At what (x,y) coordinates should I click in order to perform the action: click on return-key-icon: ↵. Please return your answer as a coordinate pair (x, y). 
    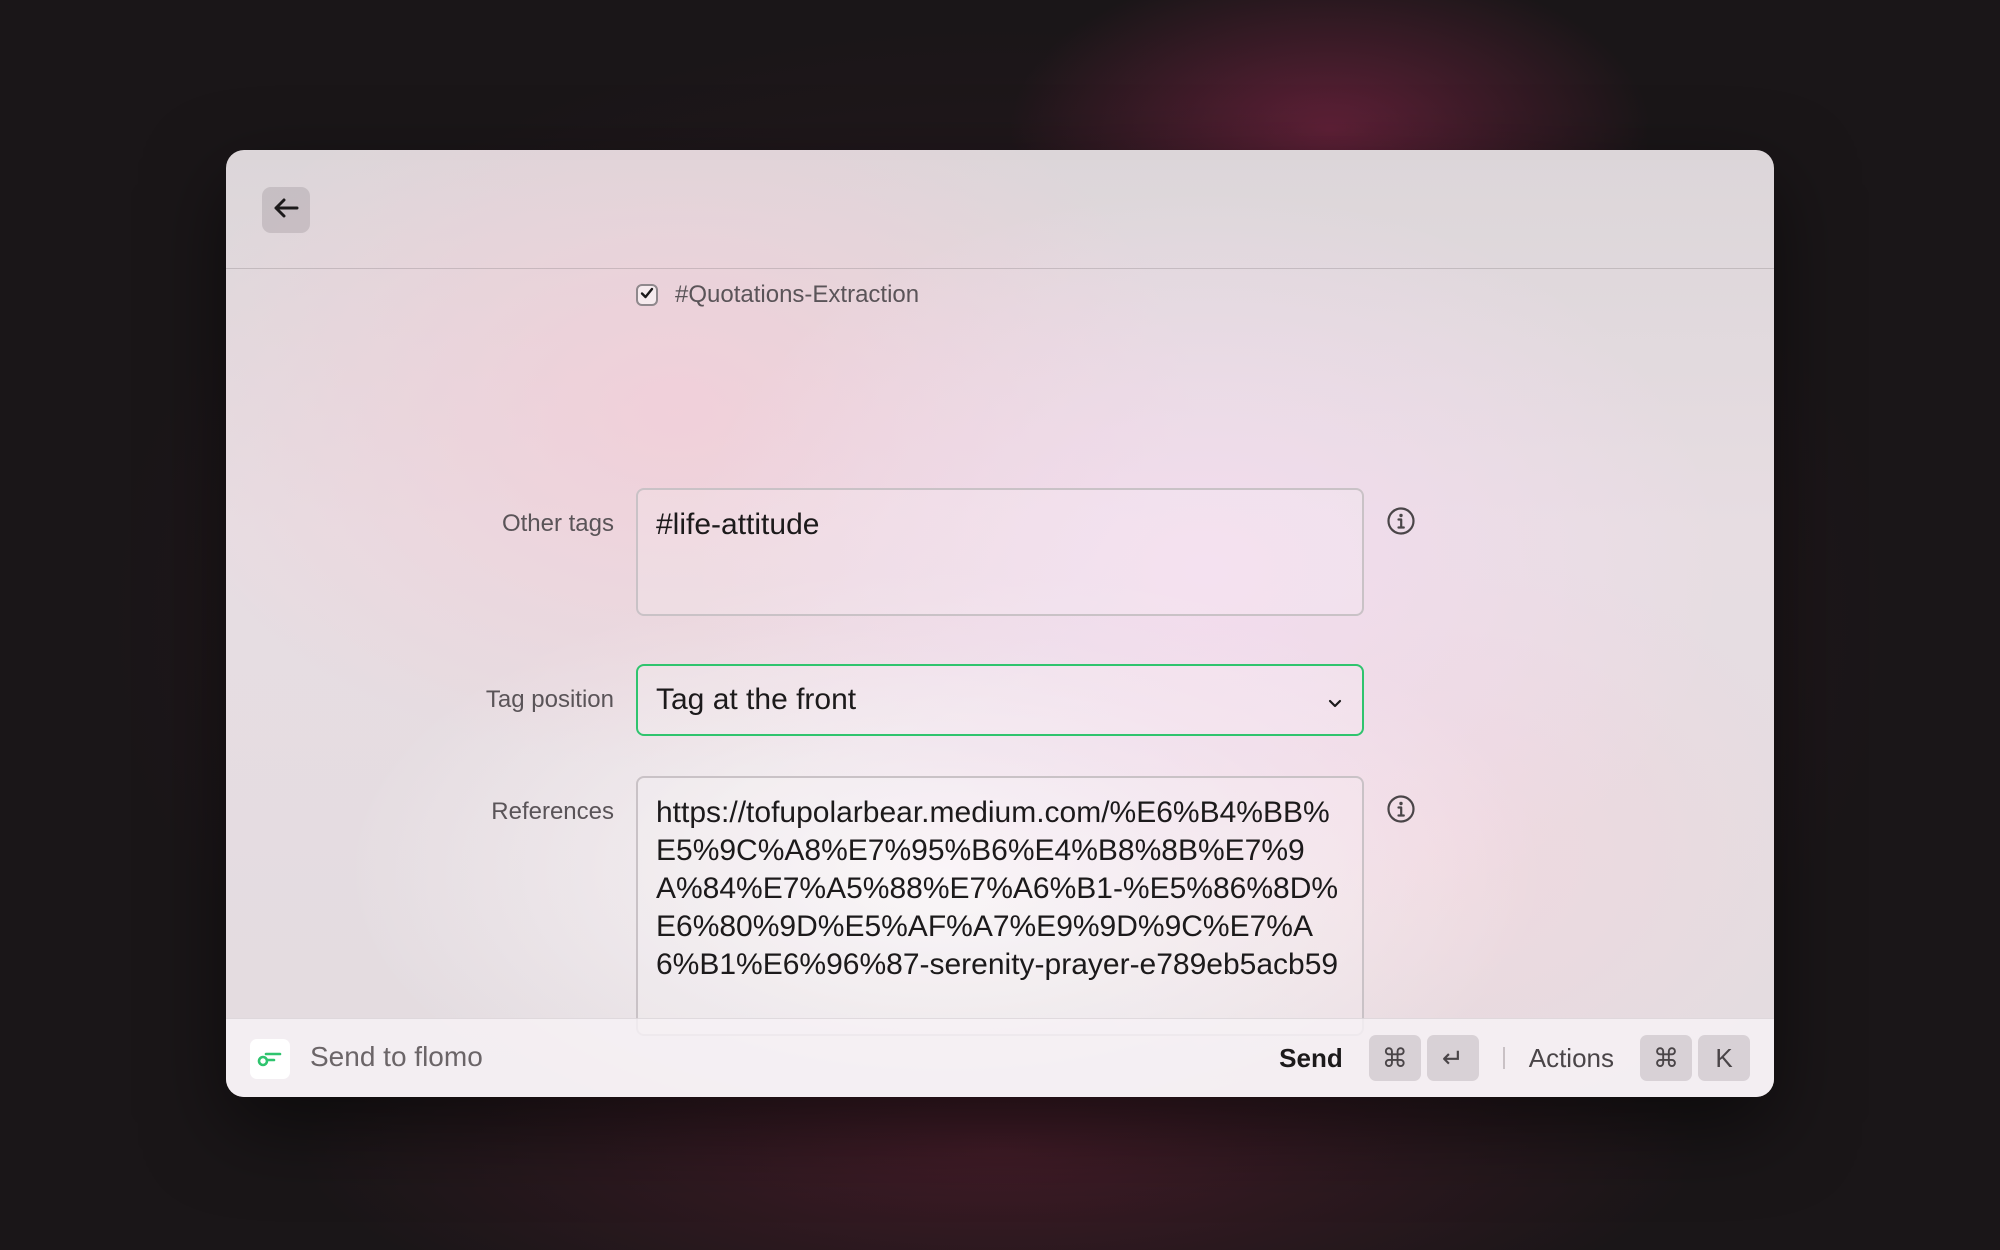
    Looking at the image, I should click on (1452, 1058).